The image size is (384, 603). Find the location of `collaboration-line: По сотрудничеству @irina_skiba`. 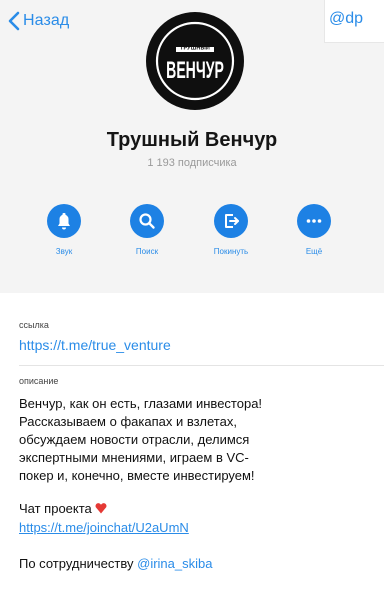

collaboration-line: По сотрудничеству @irina_skiba is located at coordinates (115, 563).